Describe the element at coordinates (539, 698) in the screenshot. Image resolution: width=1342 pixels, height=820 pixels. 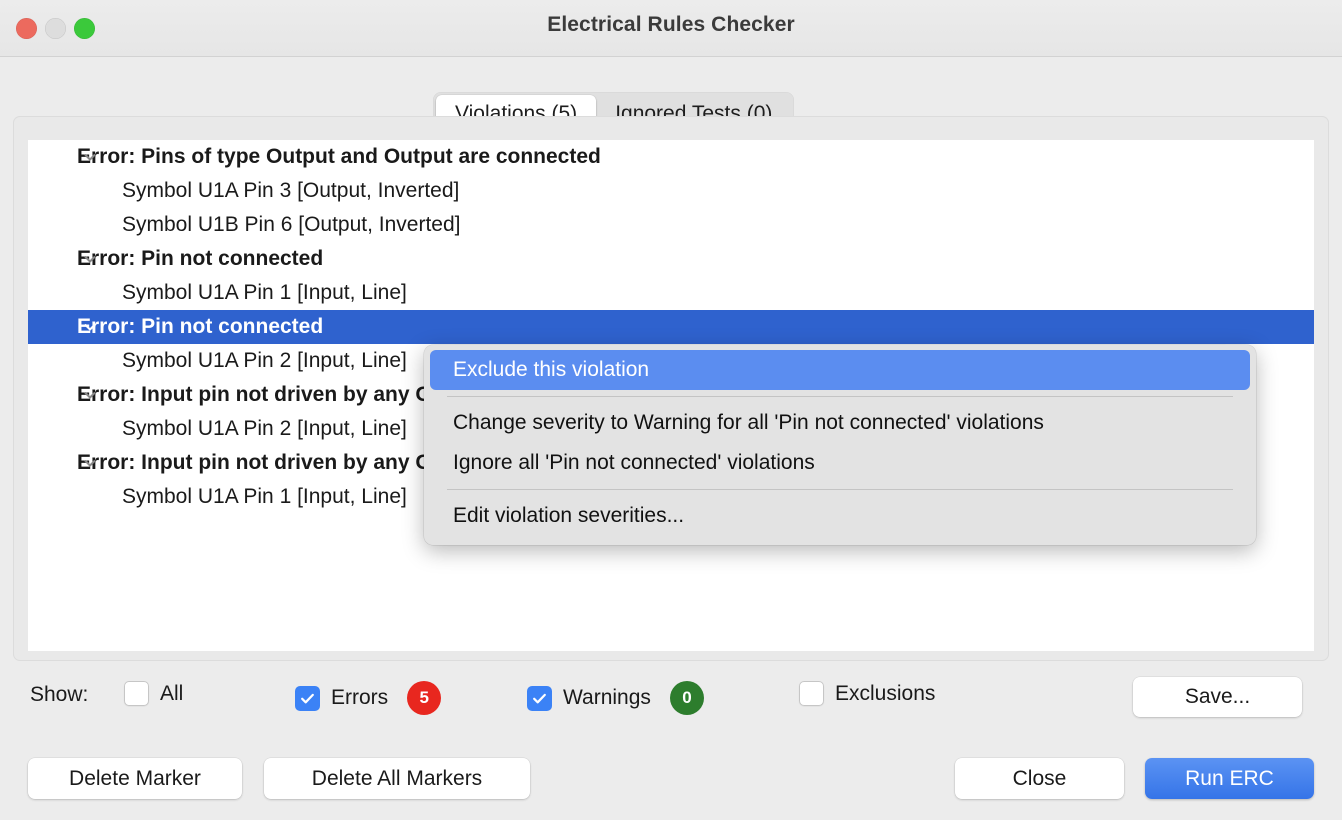
I see `warnings-checkbox` at that location.